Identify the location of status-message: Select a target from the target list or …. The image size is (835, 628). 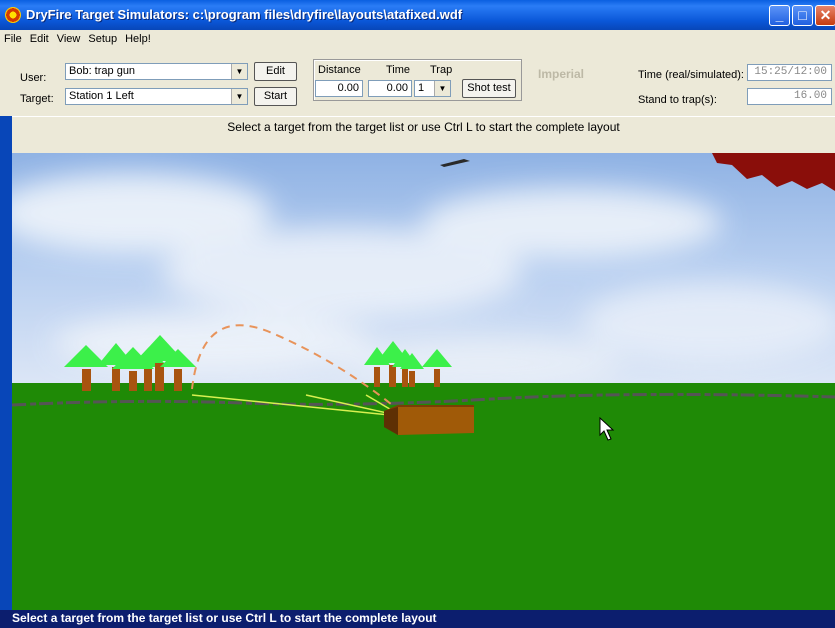
(224, 618).